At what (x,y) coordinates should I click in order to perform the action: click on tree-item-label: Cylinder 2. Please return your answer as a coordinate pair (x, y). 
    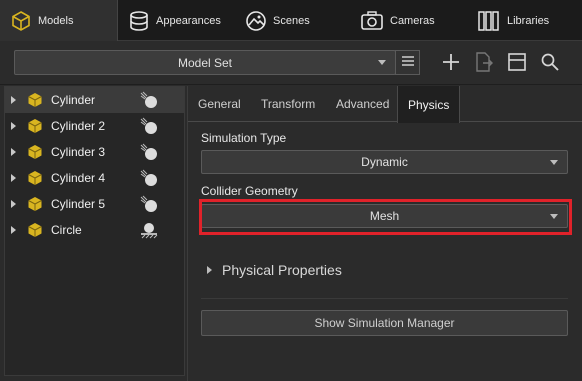
    Looking at the image, I should click on (78, 126).